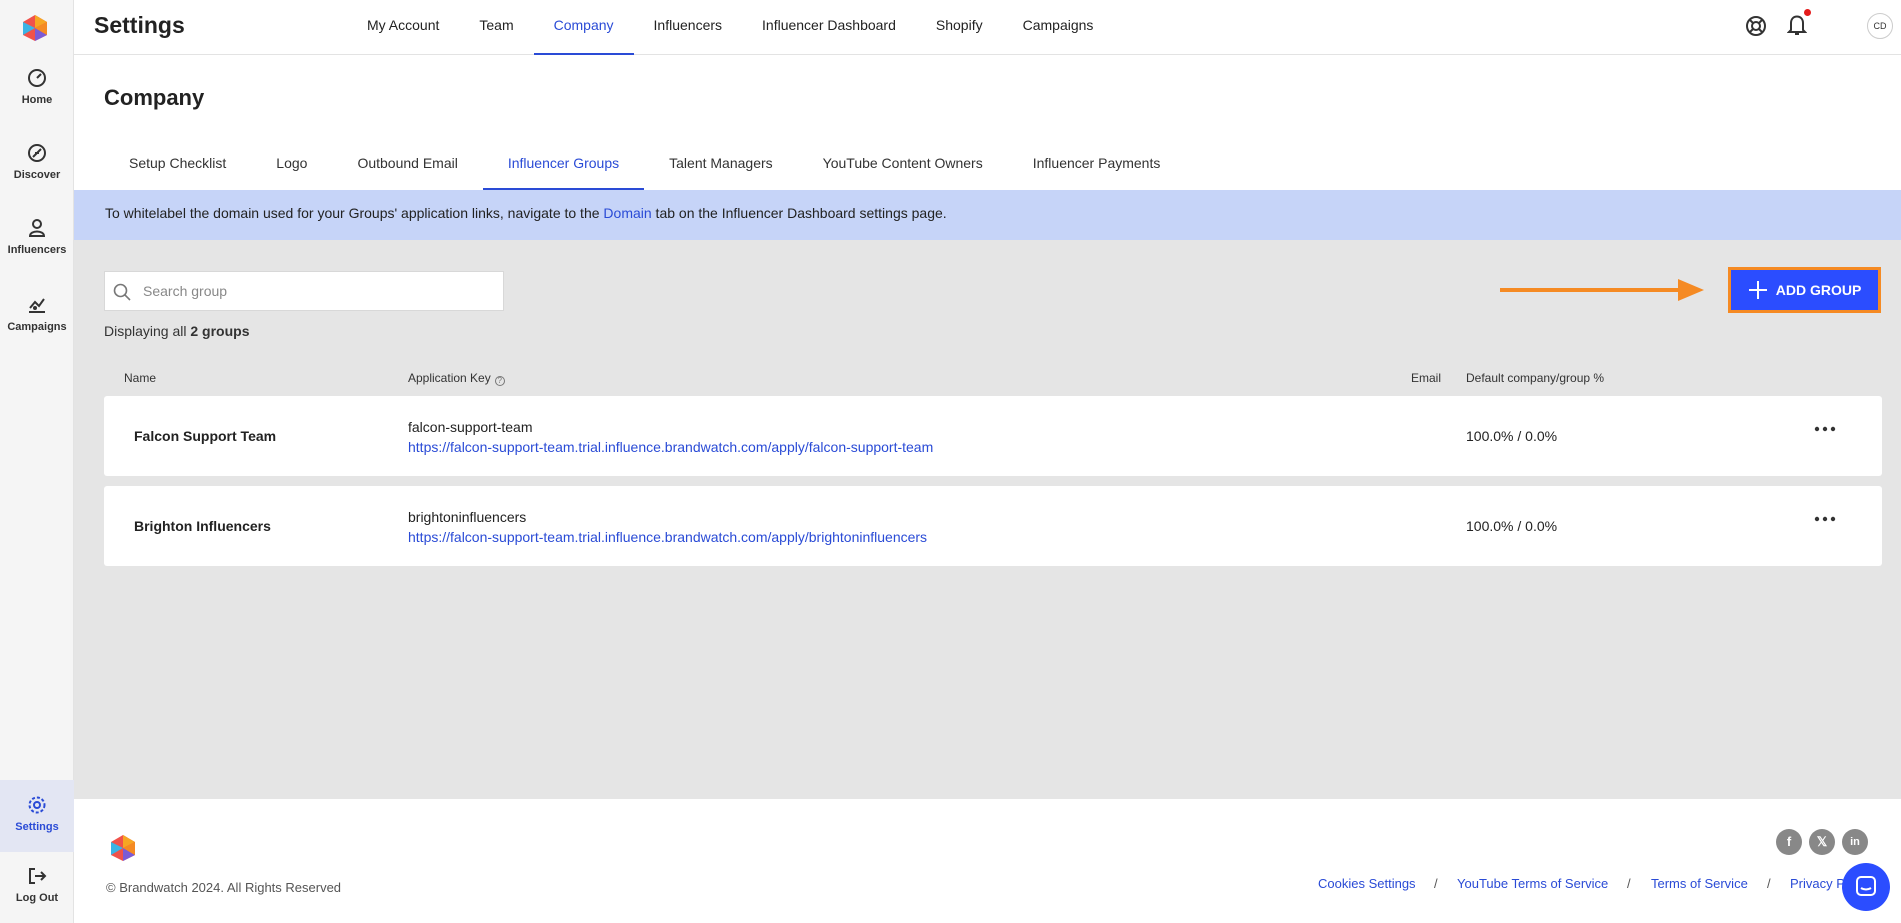 The width and height of the screenshot is (1901, 923). Describe the element at coordinates (37, 78) in the screenshot. I see `home-icon` at that location.